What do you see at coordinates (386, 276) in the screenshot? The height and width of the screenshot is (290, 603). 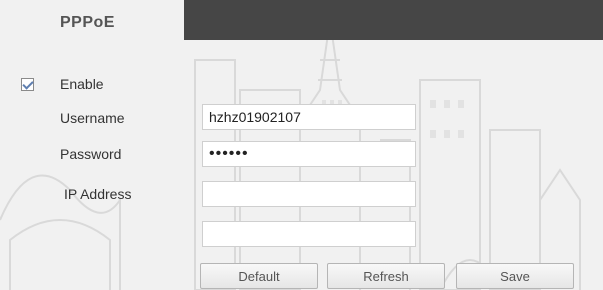 I see `refresh-button: Refresh` at bounding box center [386, 276].